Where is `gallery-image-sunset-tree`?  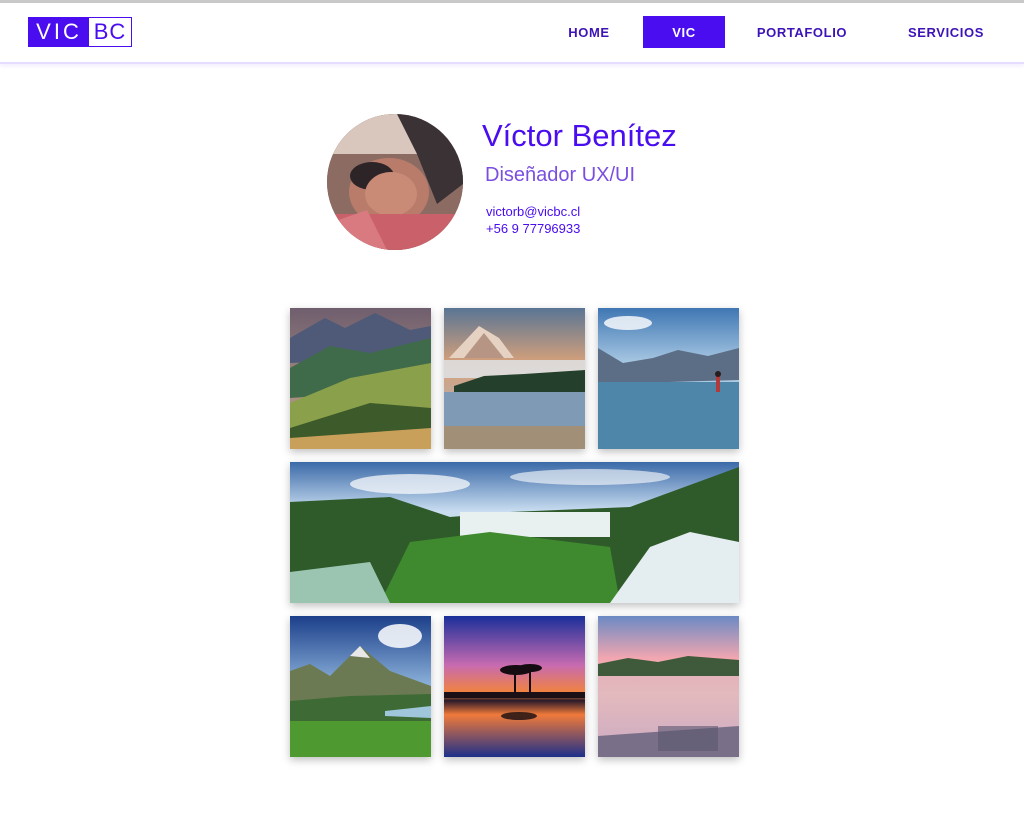
gallery-image-sunset-tree is located at coordinates (514, 686).